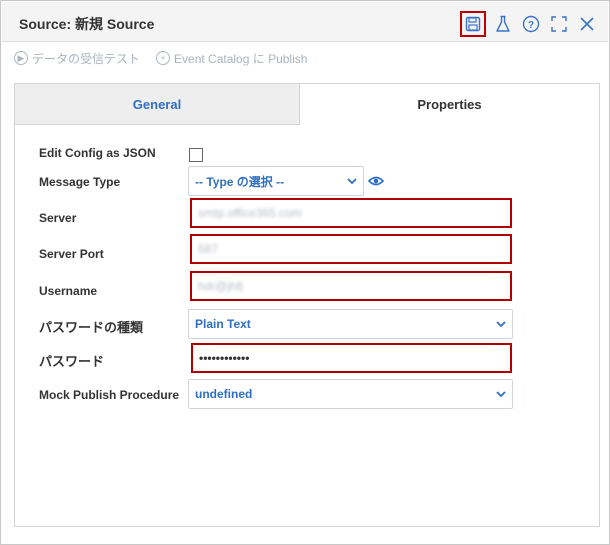 The width and height of the screenshot is (610, 545). I want to click on server-label: Server, so click(58, 218).